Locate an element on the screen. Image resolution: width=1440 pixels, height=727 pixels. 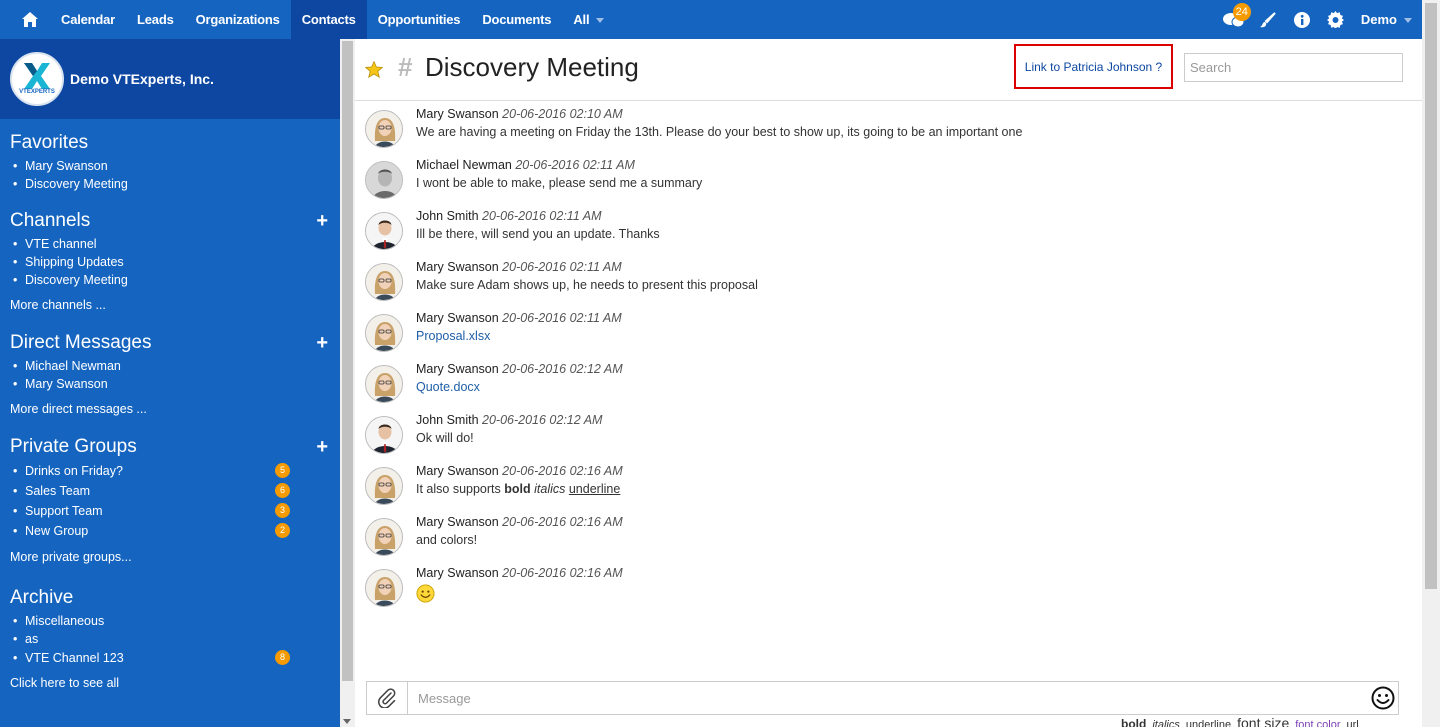
private-group-item: New Group 2 is located at coordinates (171, 531).